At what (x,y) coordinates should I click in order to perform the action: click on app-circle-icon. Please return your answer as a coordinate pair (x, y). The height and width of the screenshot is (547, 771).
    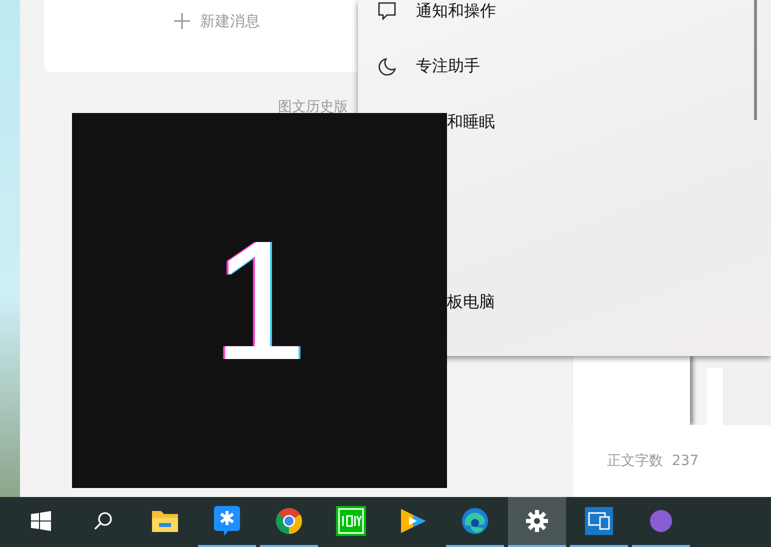
    Looking at the image, I should click on (661, 521).